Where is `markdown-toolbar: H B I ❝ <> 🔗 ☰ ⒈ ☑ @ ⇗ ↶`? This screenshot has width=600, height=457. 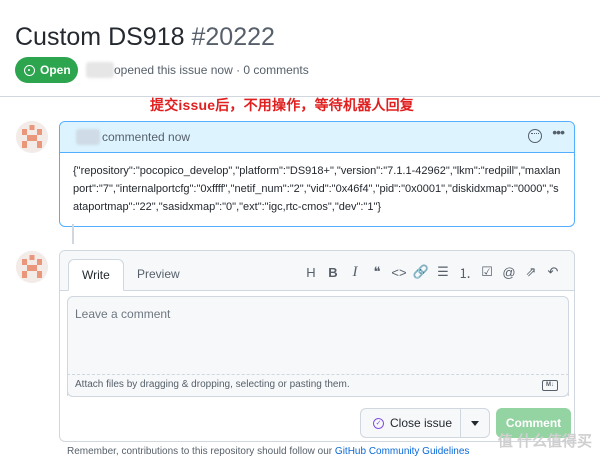
markdown-toolbar: H B I ❝ <> 🔗 ☰ ⒈ ☑ @ ⇗ ↶ is located at coordinates (432, 272).